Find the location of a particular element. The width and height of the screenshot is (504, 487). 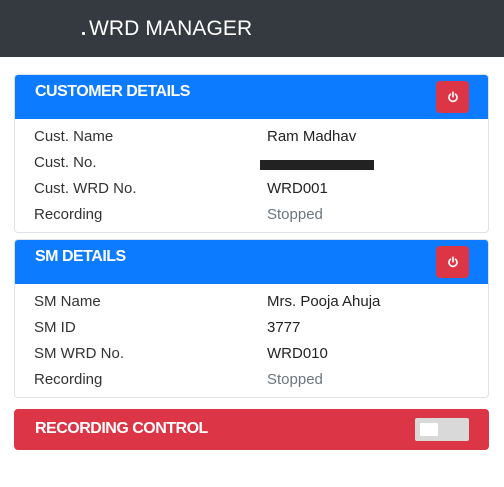

detail-row: Cust. Name Ram Madhav is located at coordinates (251, 137).